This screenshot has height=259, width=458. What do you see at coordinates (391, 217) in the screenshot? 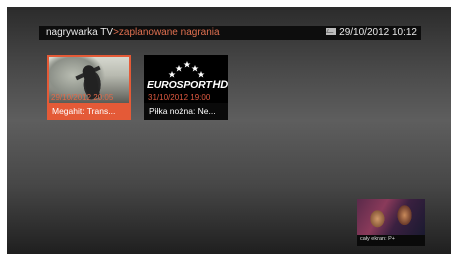
I see `pip-video` at bounding box center [391, 217].